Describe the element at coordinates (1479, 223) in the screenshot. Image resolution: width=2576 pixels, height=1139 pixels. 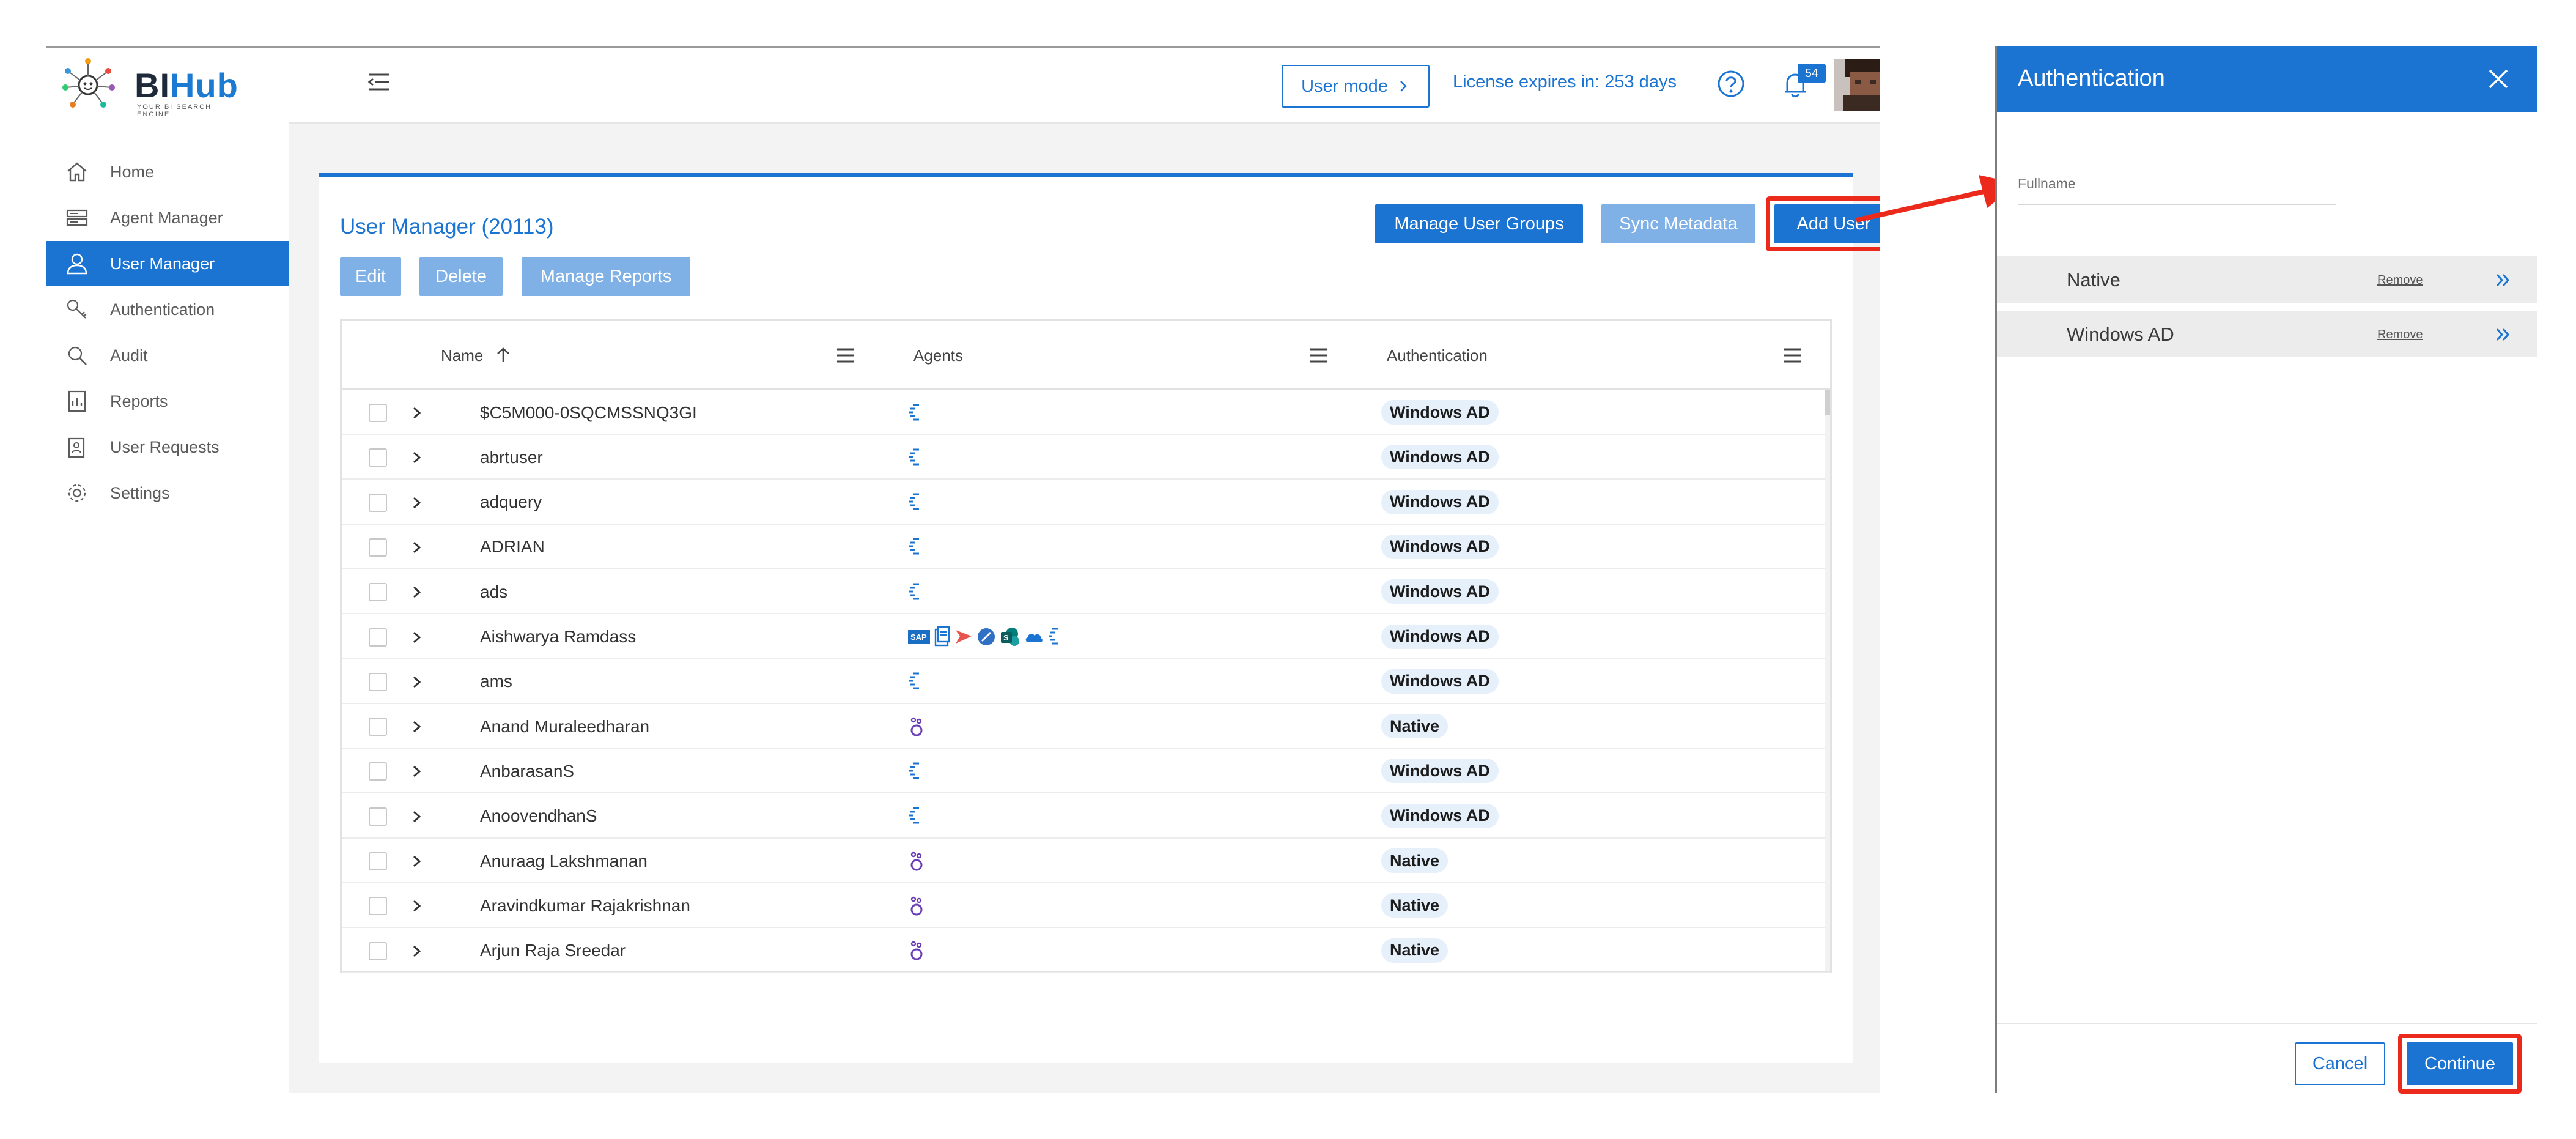
I see `manage-user-groups-button: Manage User Groups` at that location.